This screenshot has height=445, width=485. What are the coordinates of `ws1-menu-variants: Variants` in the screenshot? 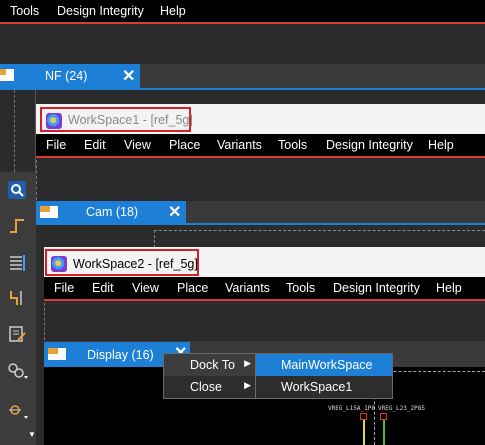 It's located at (239, 145).